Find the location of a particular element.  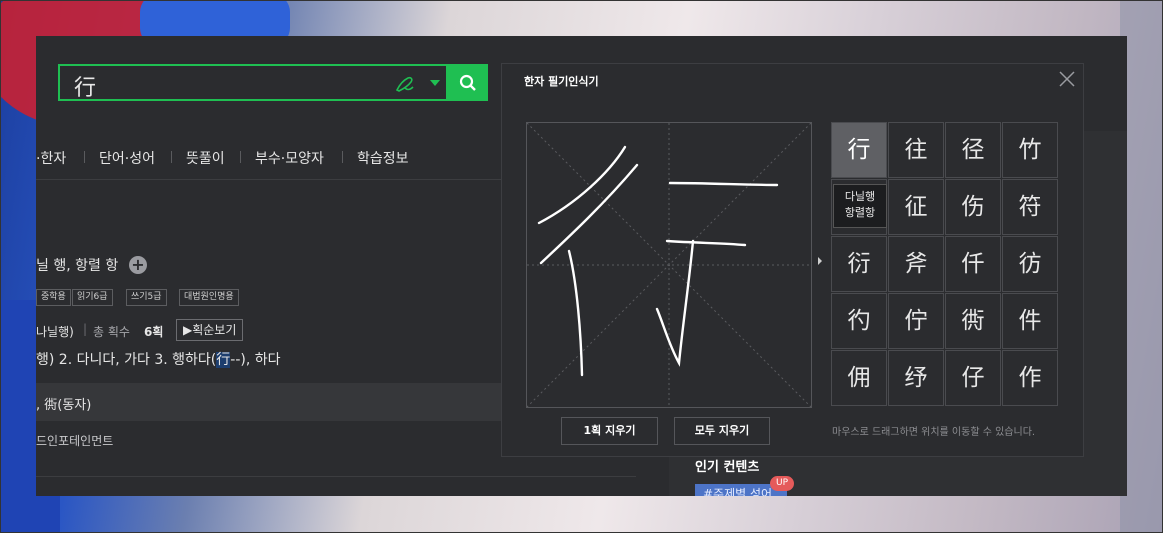

badge-reading: 읽기6급 is located at coordinates (92, 297).